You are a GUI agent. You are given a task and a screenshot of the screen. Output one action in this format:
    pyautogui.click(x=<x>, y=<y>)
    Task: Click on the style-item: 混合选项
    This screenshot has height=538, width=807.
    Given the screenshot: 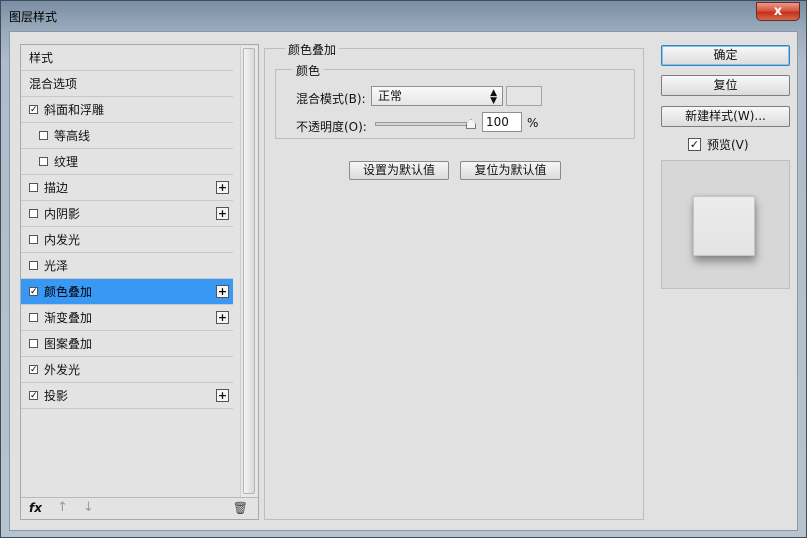 What is the action you would take?
    pyautogui.click(x=127, y=84)
    